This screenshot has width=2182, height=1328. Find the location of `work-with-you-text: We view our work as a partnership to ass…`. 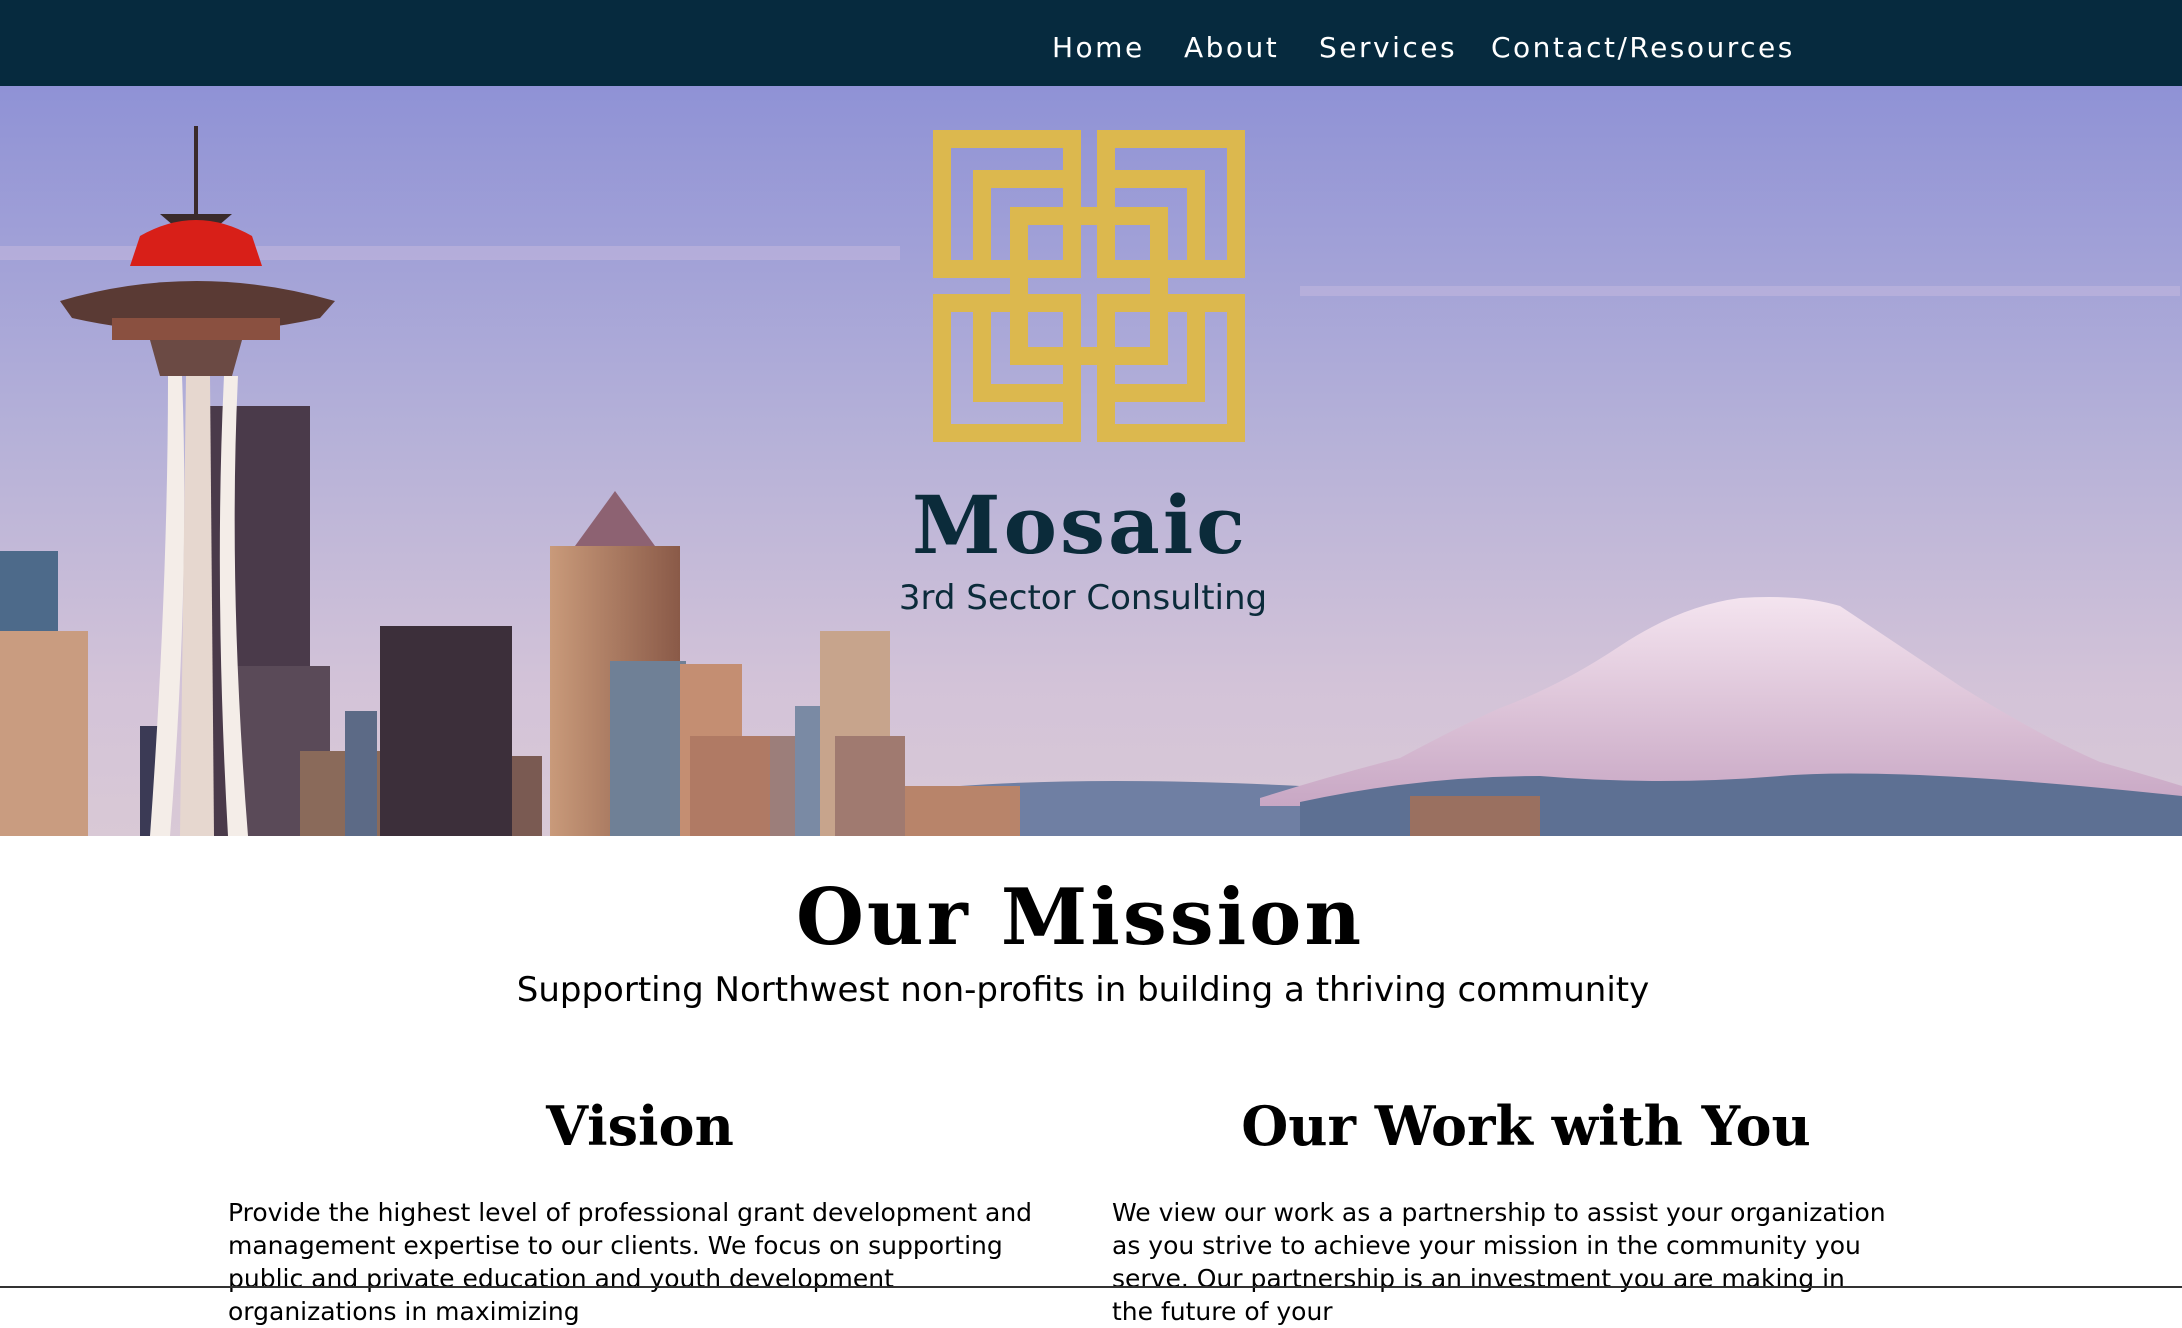

work-with-you-text: We view our work as a partnership to ass… is located at coordinates (1499, 1262).